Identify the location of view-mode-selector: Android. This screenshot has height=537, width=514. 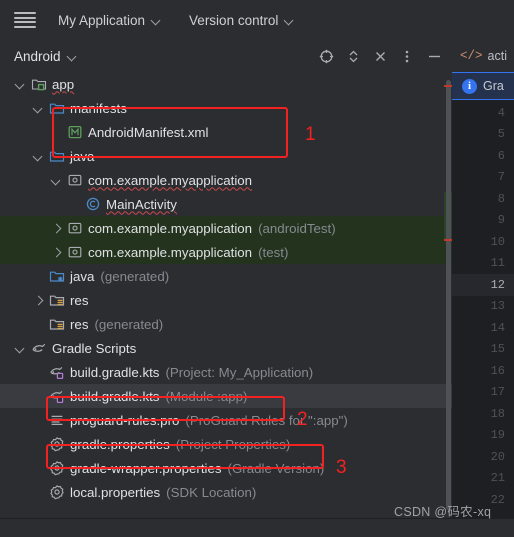
(45, 56).